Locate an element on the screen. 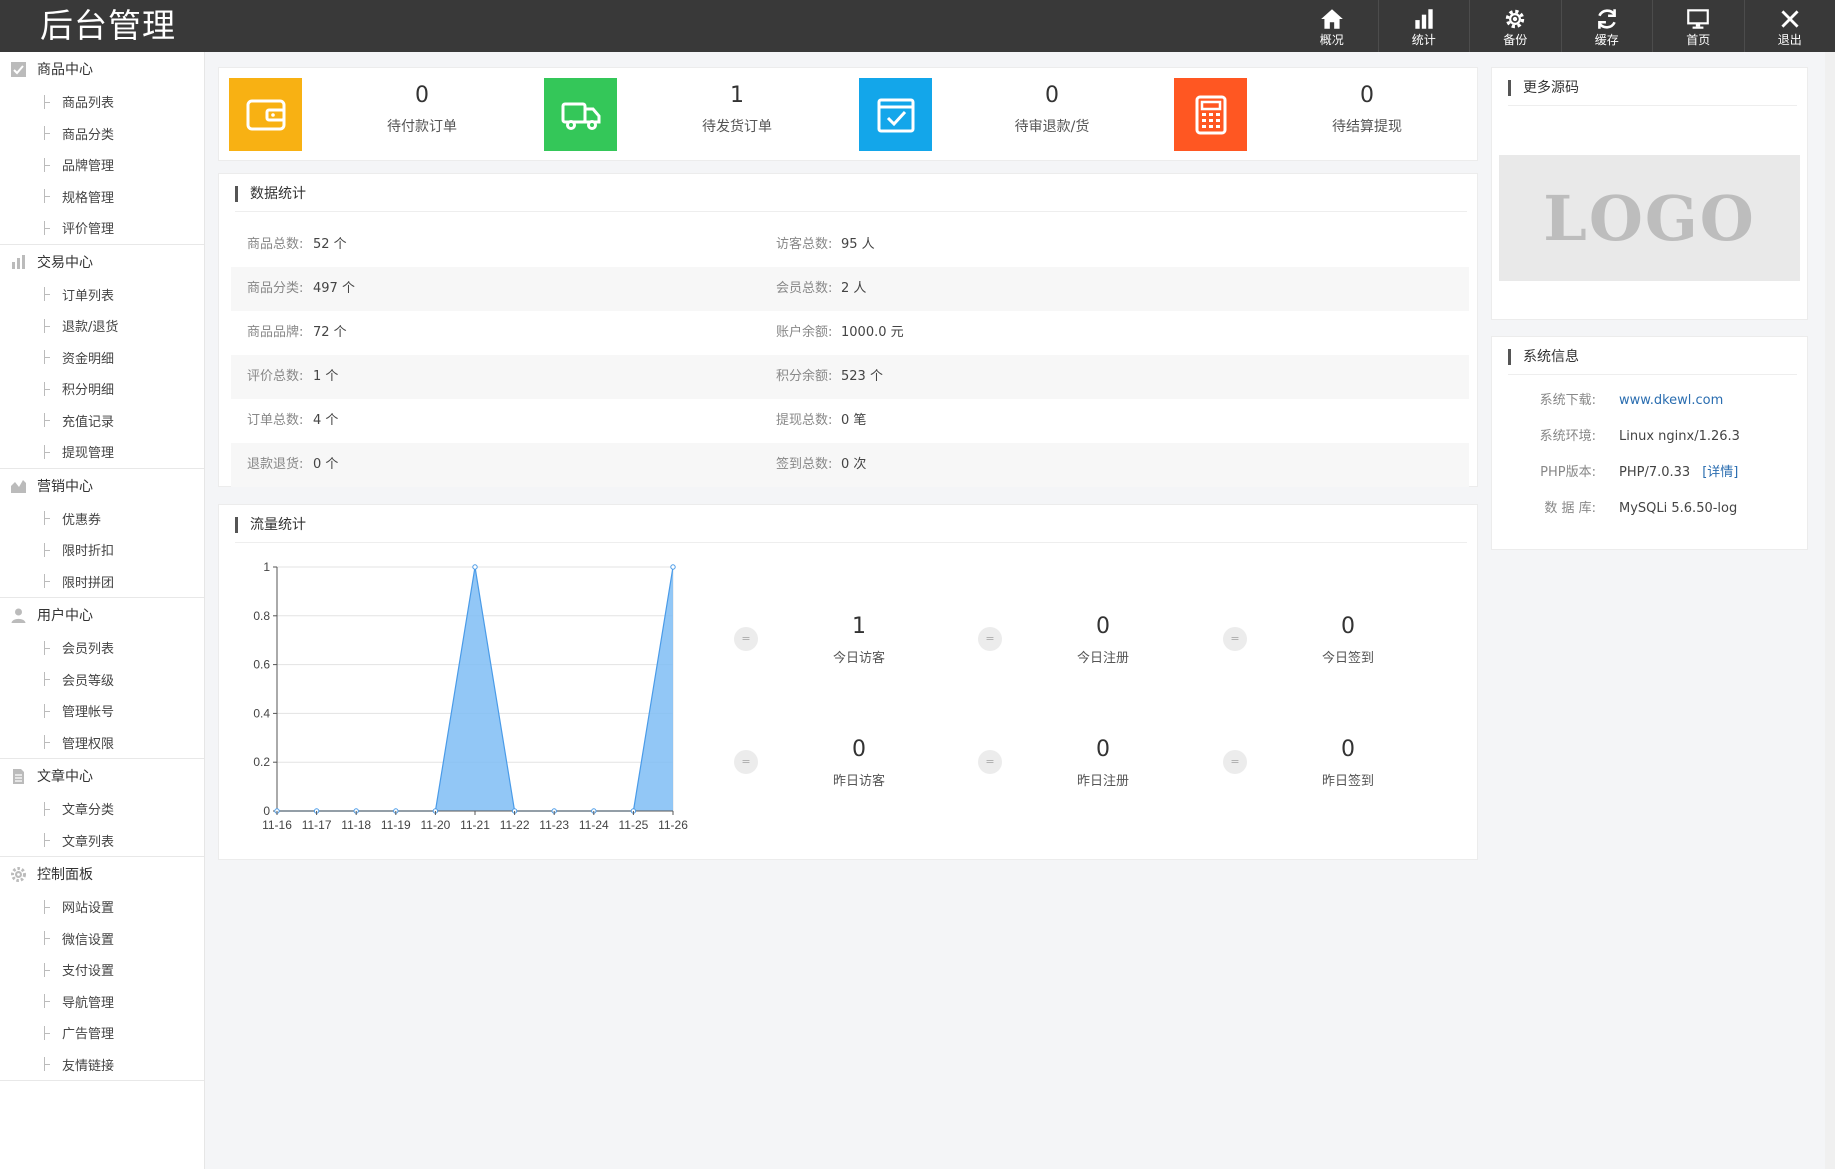 The height and width of the screenshot is (1169, 1835). sidebar-item-label: 品牌管理 is located at coordinates (88, 167).